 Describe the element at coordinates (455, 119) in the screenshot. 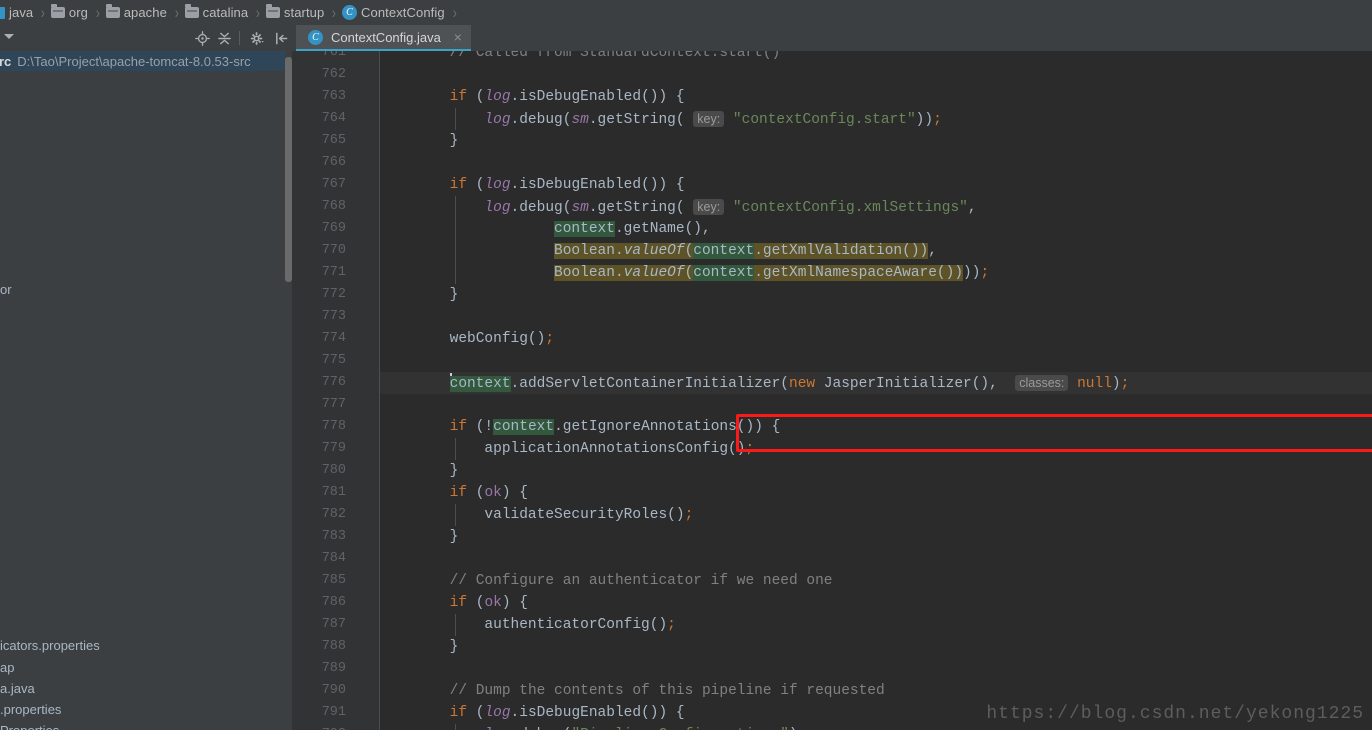

I see `indent-guide` at that location.